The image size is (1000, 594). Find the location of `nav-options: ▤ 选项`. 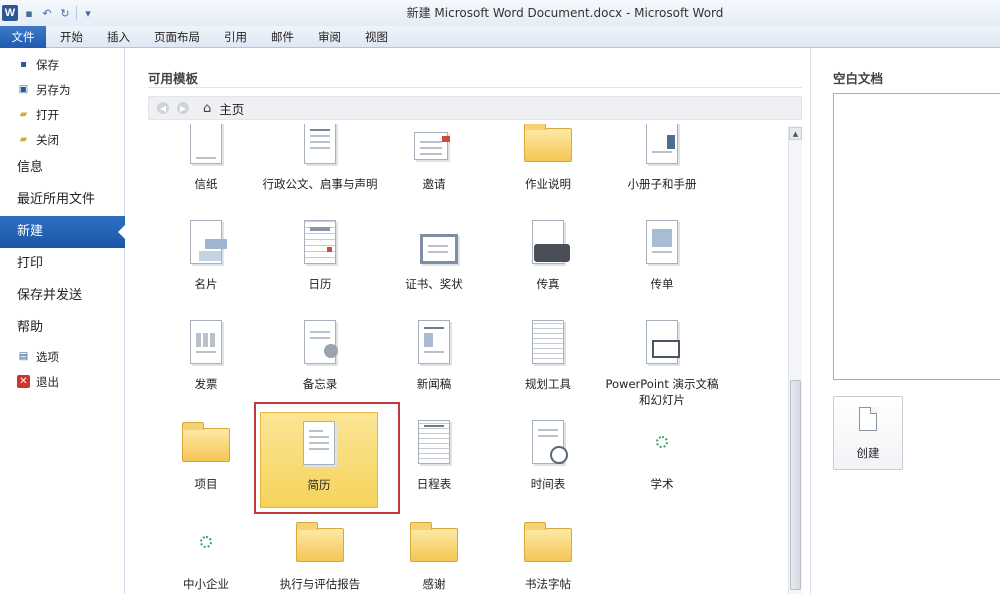

nav-options: ▤ 选项 is located at coordinates (62, 356).